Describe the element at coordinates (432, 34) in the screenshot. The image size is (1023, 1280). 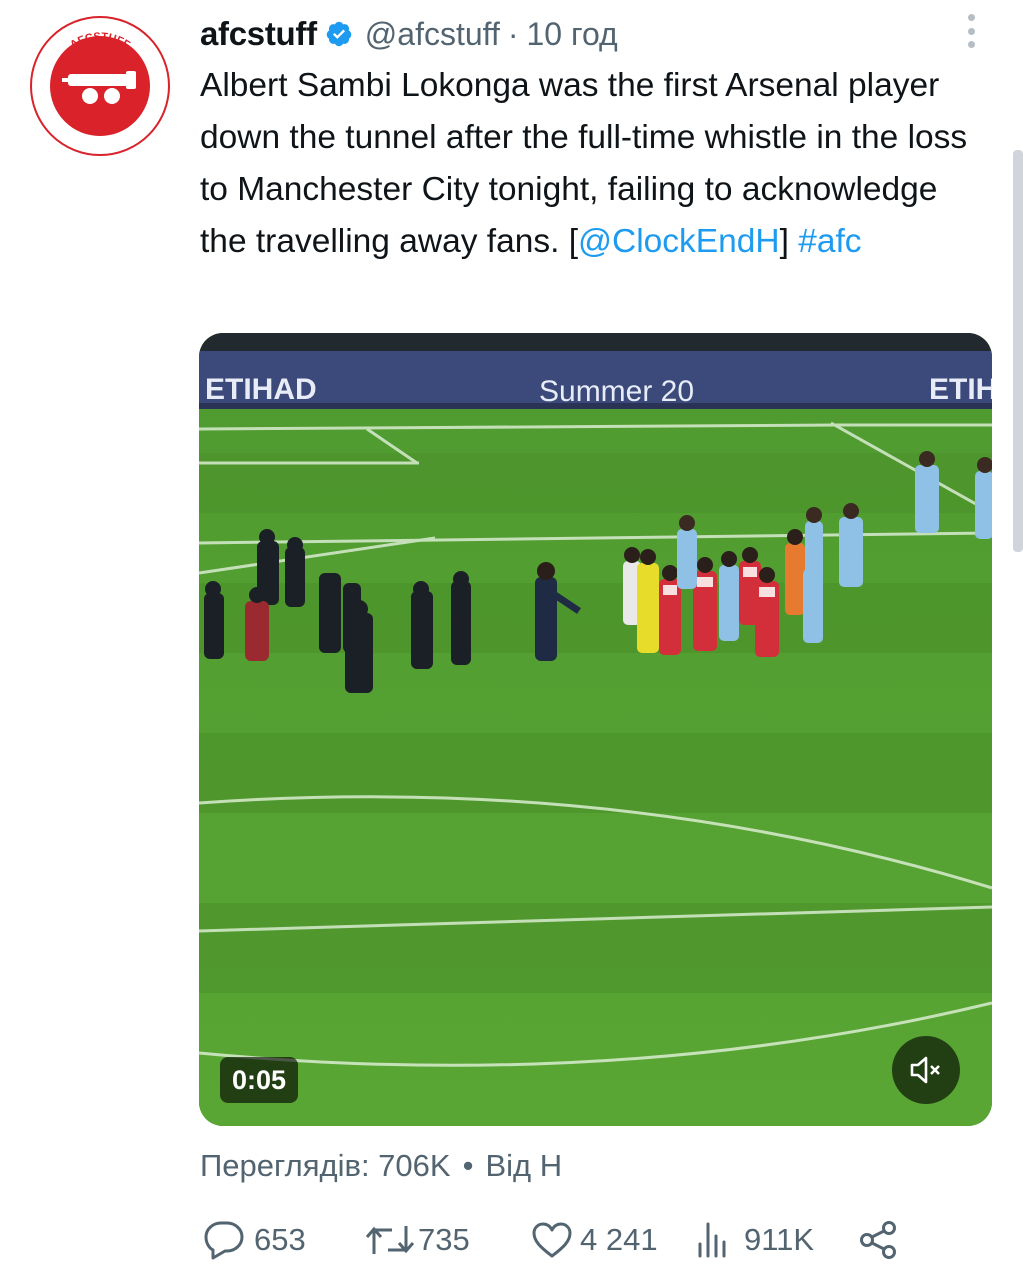
I see `author-handle: @afcstuff` at that location.